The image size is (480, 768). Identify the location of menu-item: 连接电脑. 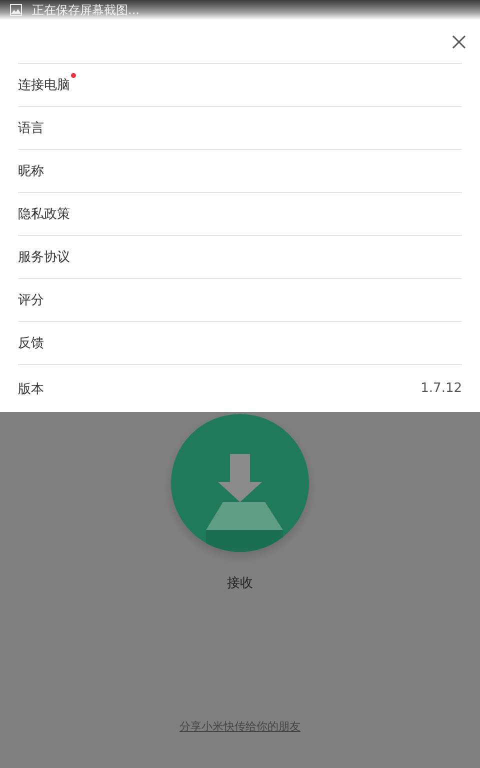
(240, 84).